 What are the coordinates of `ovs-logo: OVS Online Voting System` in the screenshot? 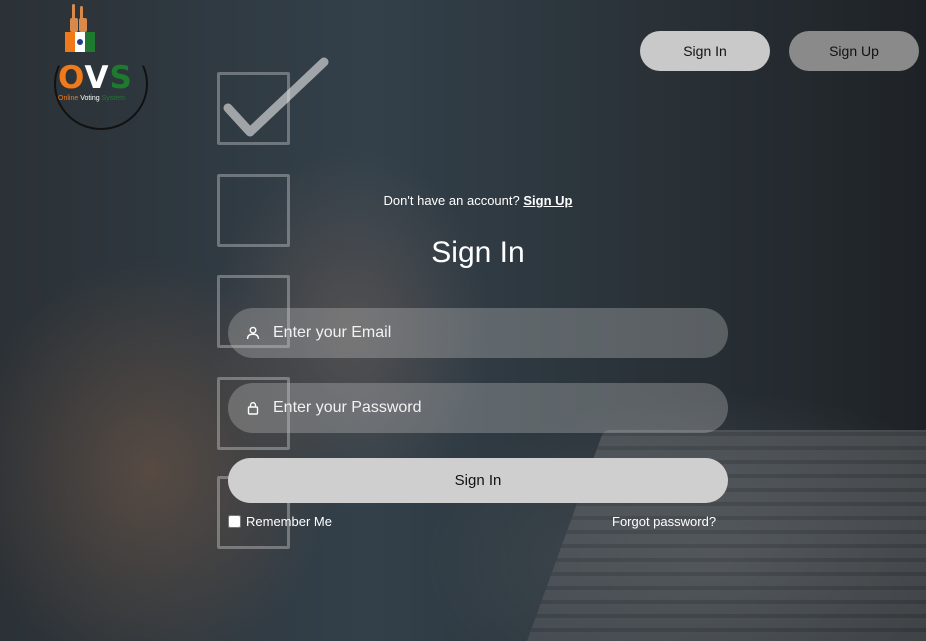 It's located at (102, 66).